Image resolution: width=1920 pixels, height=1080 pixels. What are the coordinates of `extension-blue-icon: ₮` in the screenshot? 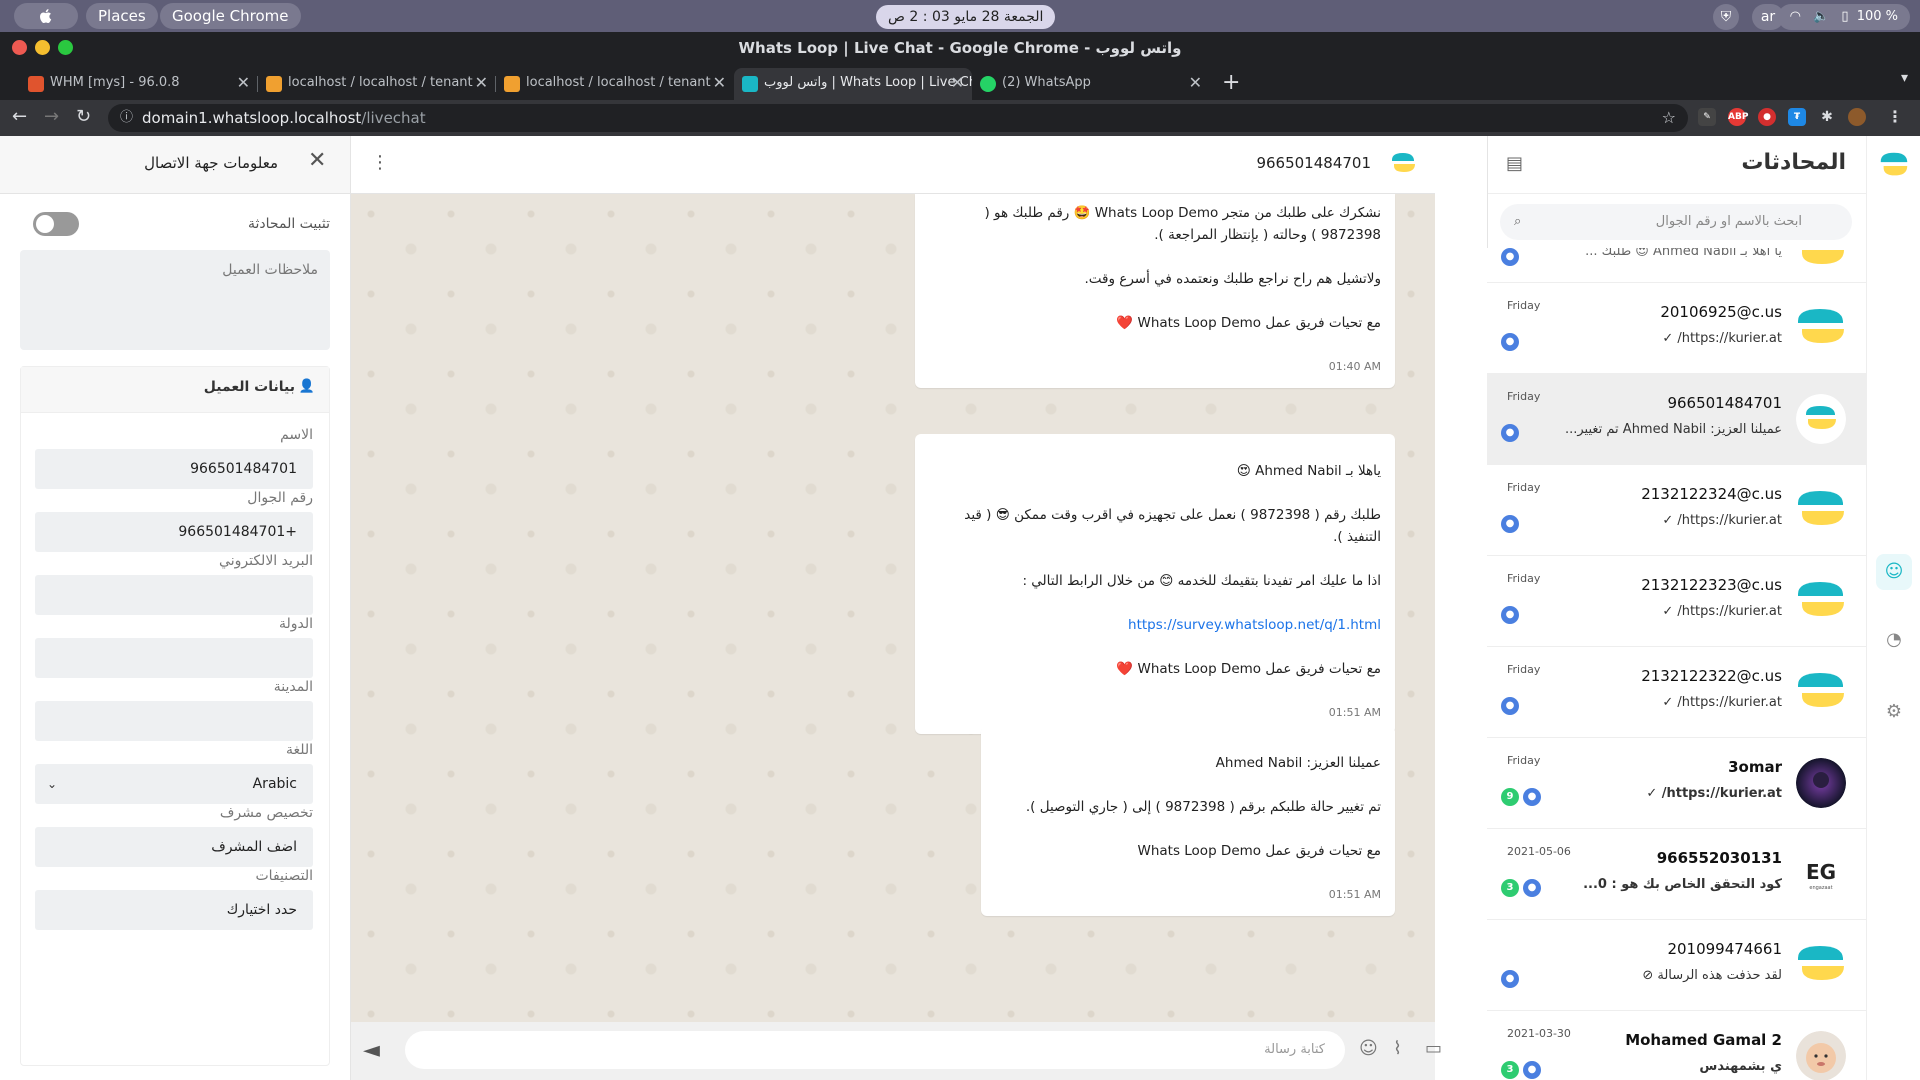 It's located at (1797, 117).